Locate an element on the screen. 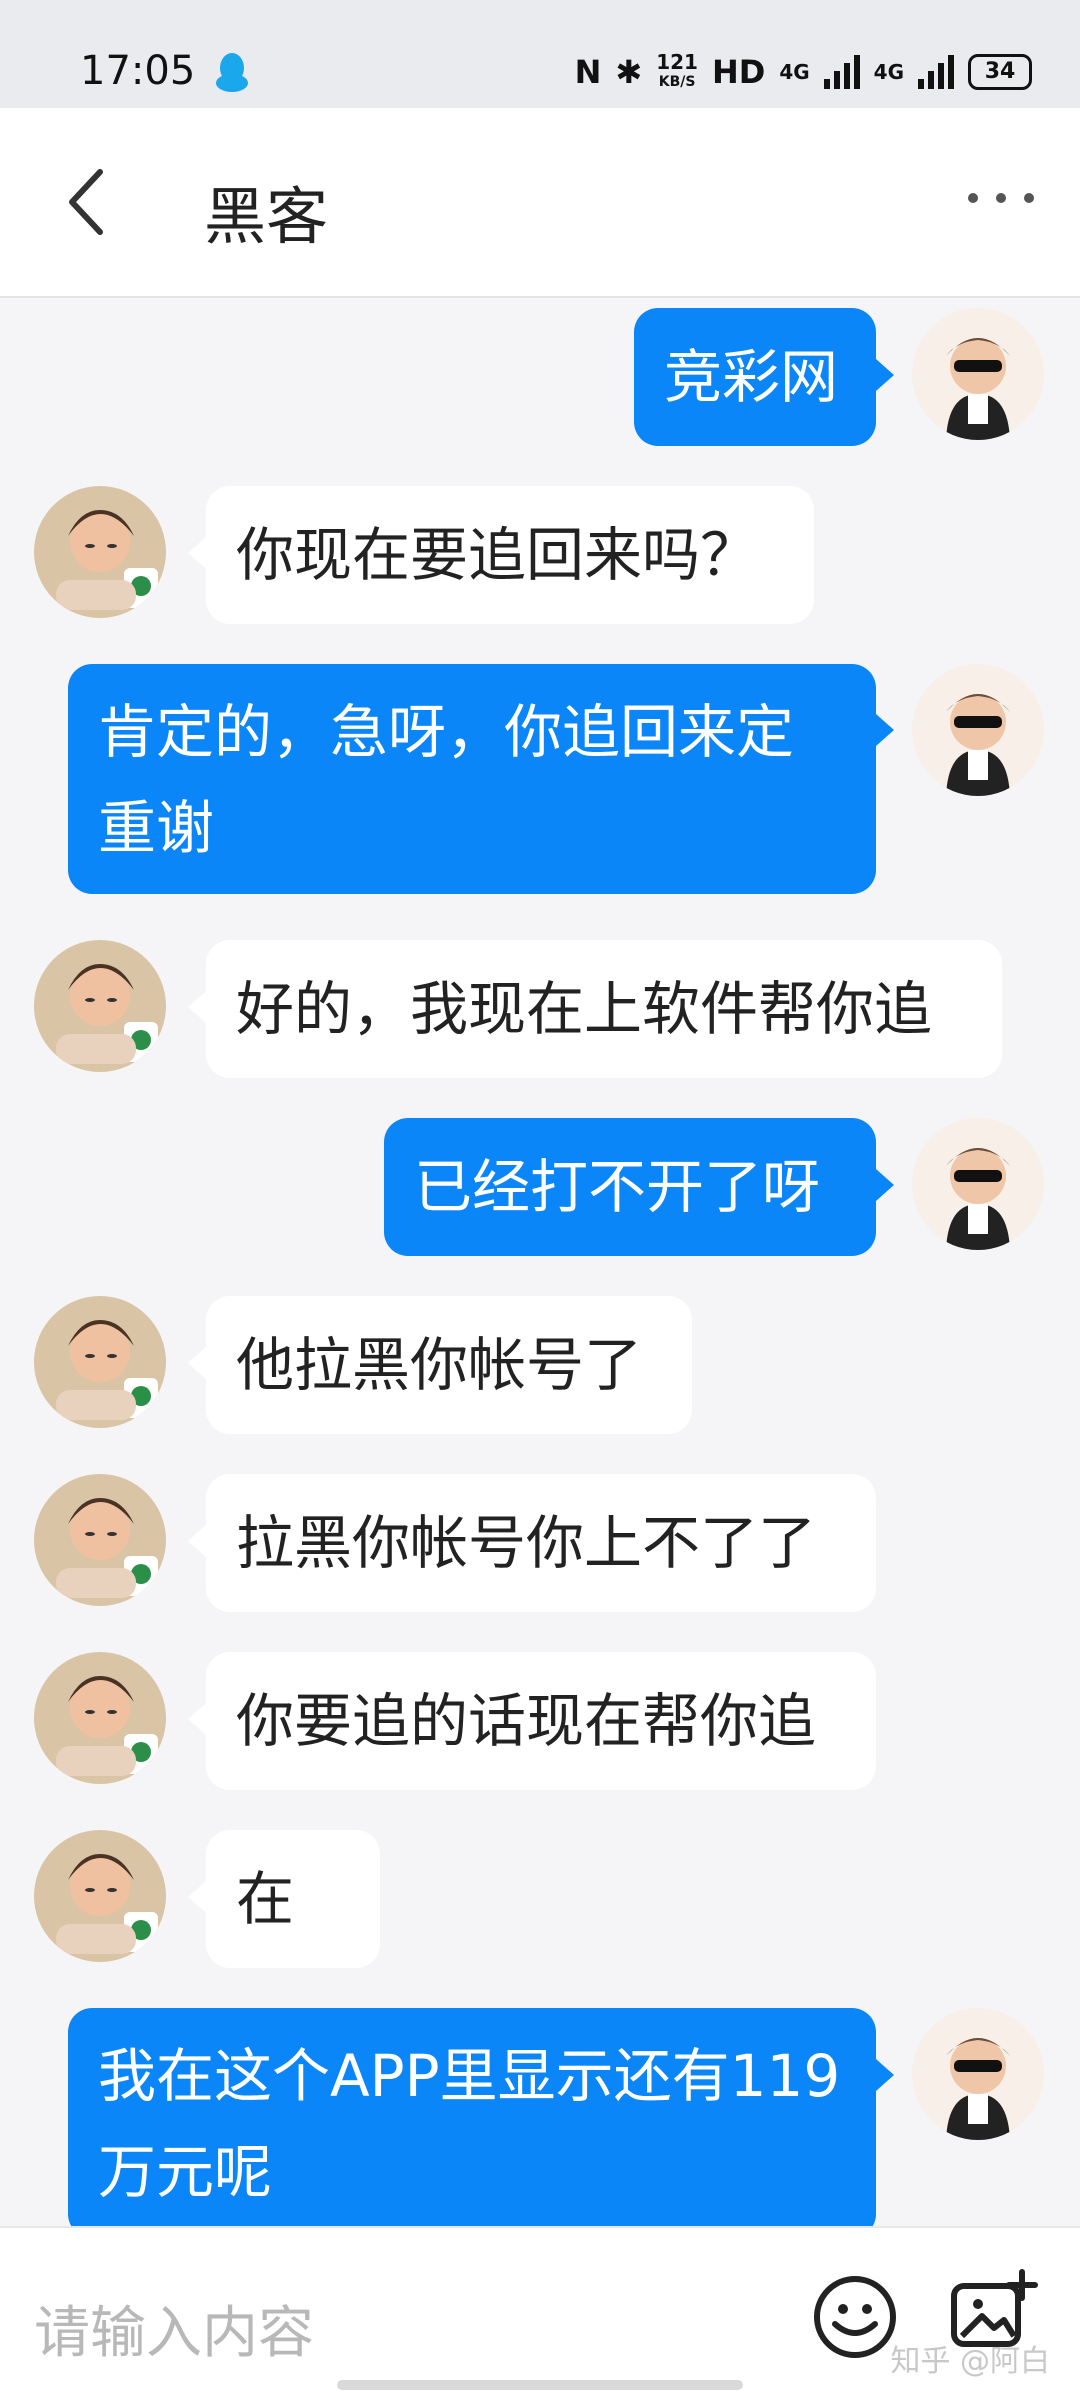 Image resolution: width=1080 pixels, height=2402 pixels. message-bubble: 竞彩网 is located at coordinates (755, 377).